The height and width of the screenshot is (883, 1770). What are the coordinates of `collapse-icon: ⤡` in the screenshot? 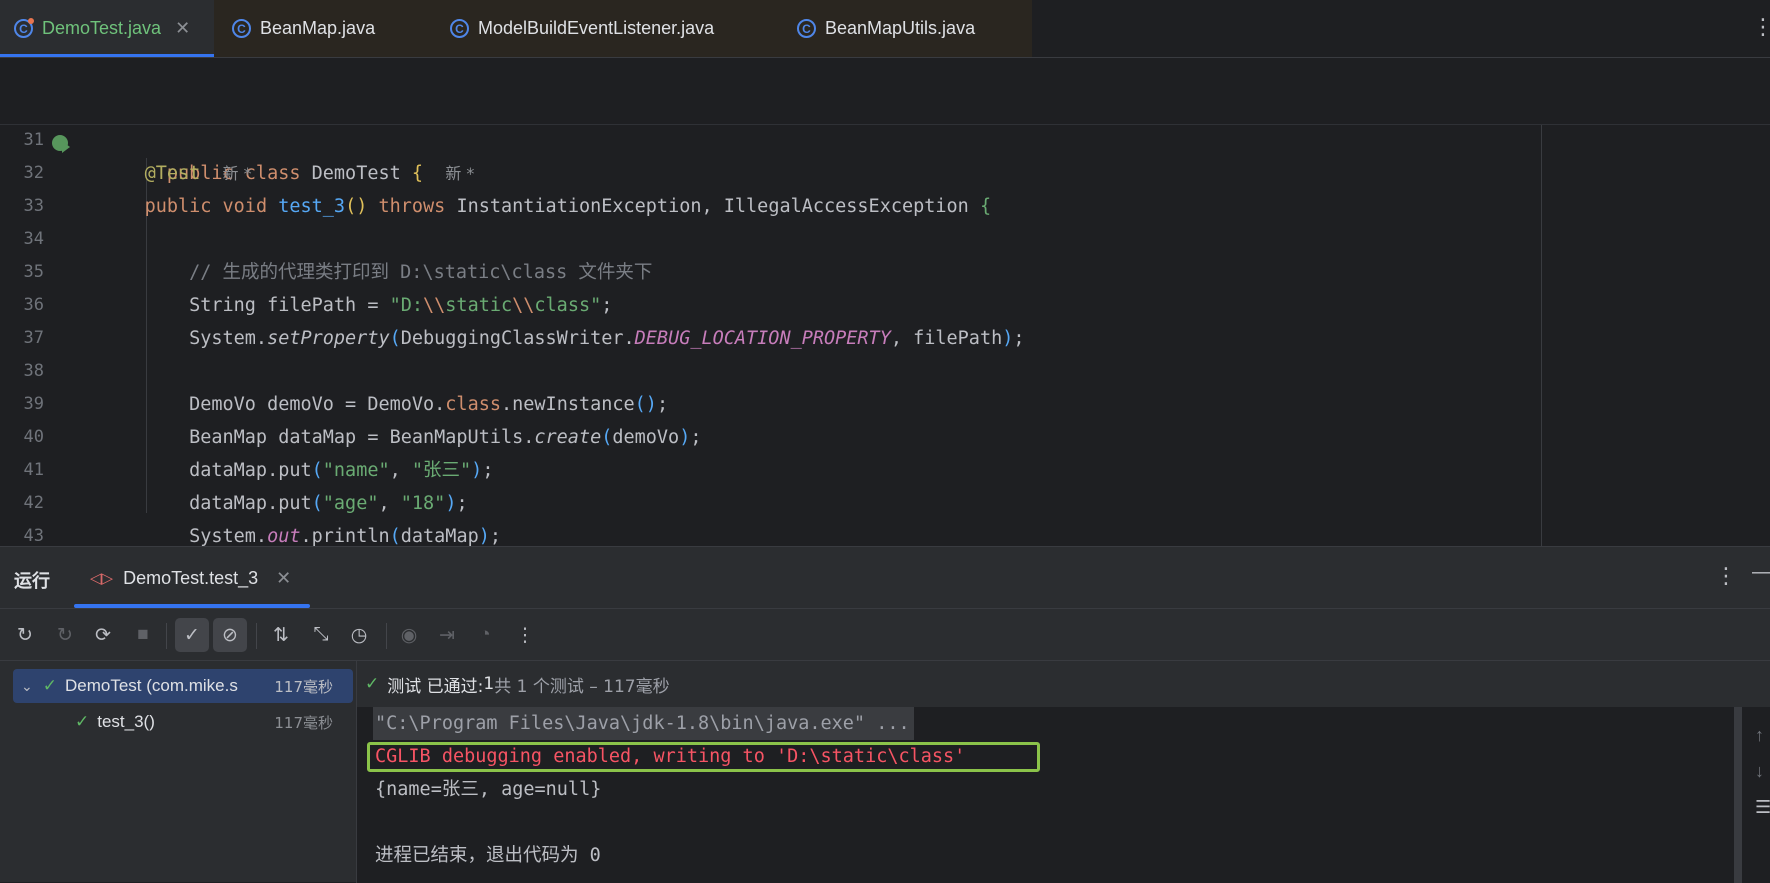 It's located at (321, 635).